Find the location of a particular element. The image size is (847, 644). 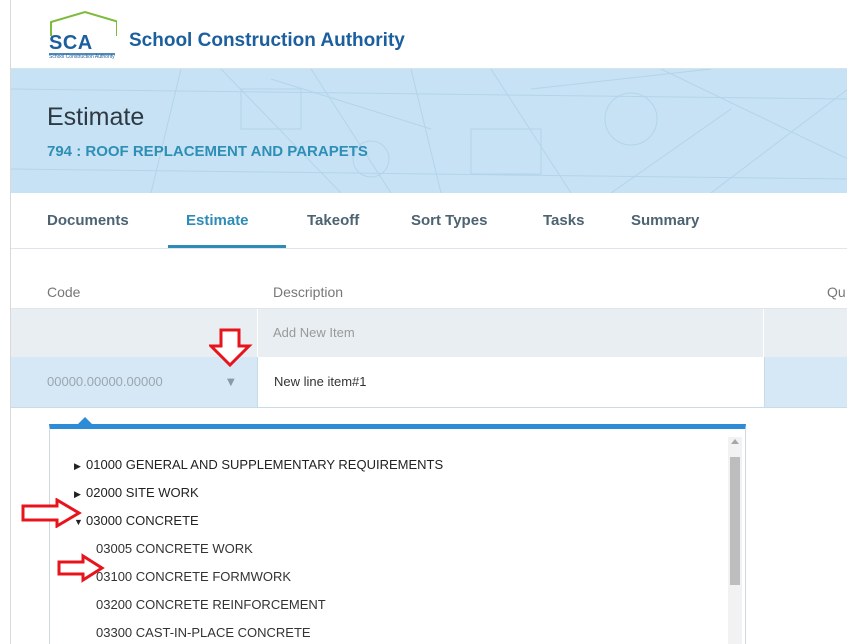

tree-item-02000: ▶ 02000 SITE WORK is located at coordinates (136, 492).